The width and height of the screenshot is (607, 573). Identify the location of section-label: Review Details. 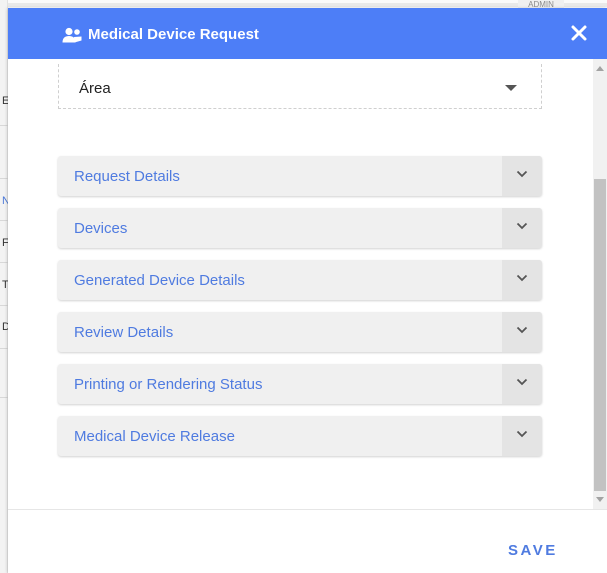
(124, 332).